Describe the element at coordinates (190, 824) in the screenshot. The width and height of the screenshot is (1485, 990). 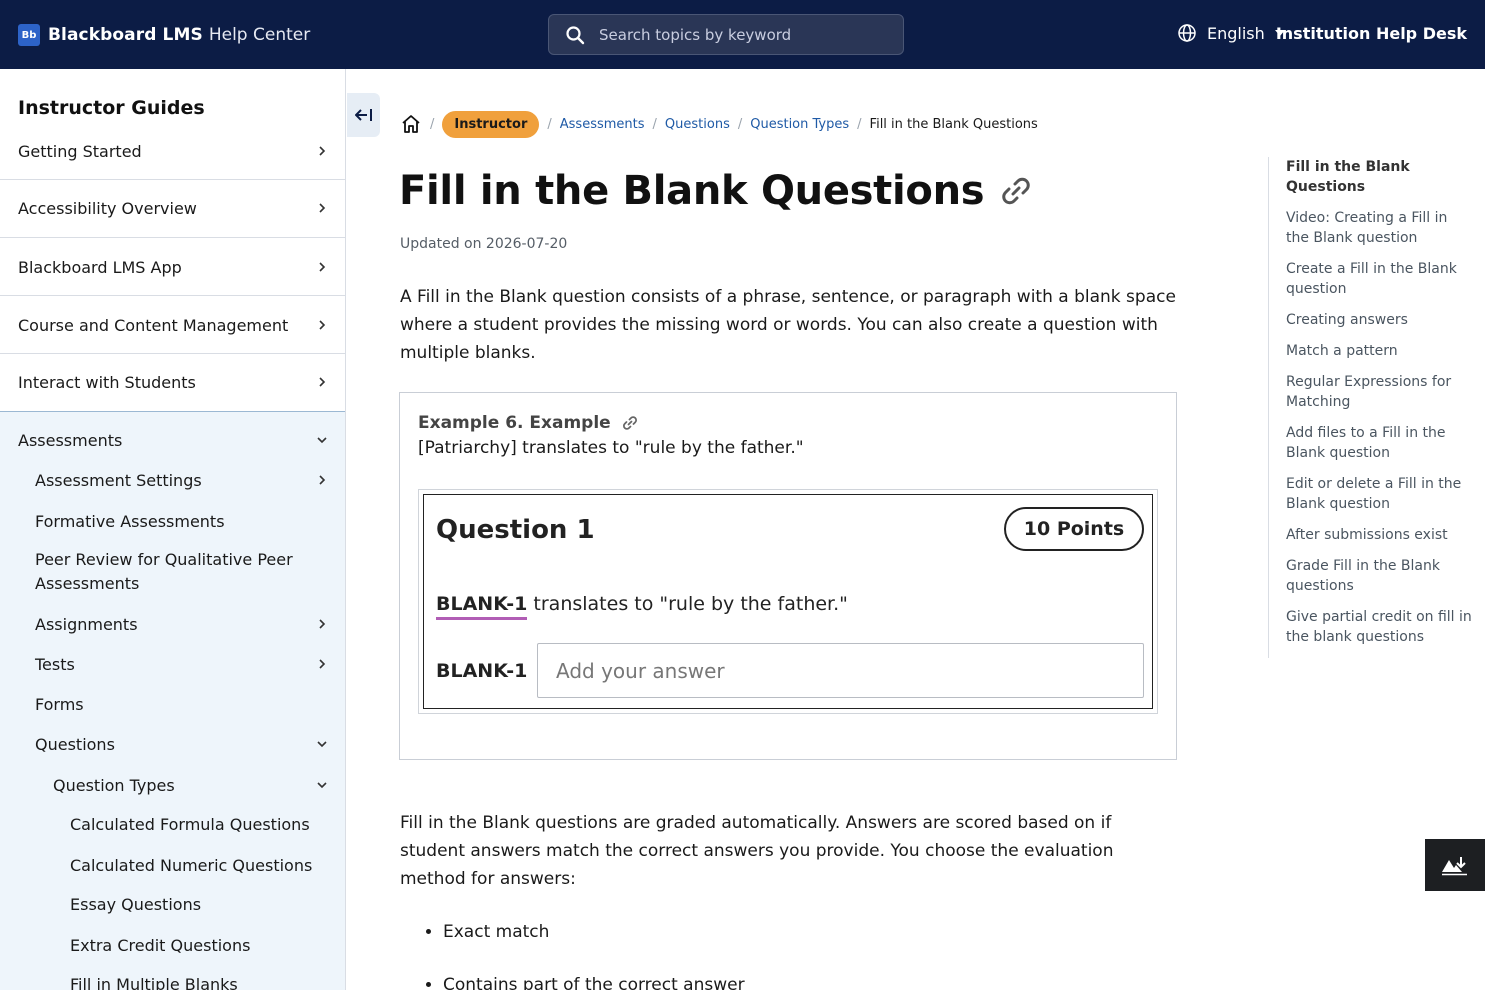
I see `sidebar-item-label: Calculated Formula Questions` at that location.